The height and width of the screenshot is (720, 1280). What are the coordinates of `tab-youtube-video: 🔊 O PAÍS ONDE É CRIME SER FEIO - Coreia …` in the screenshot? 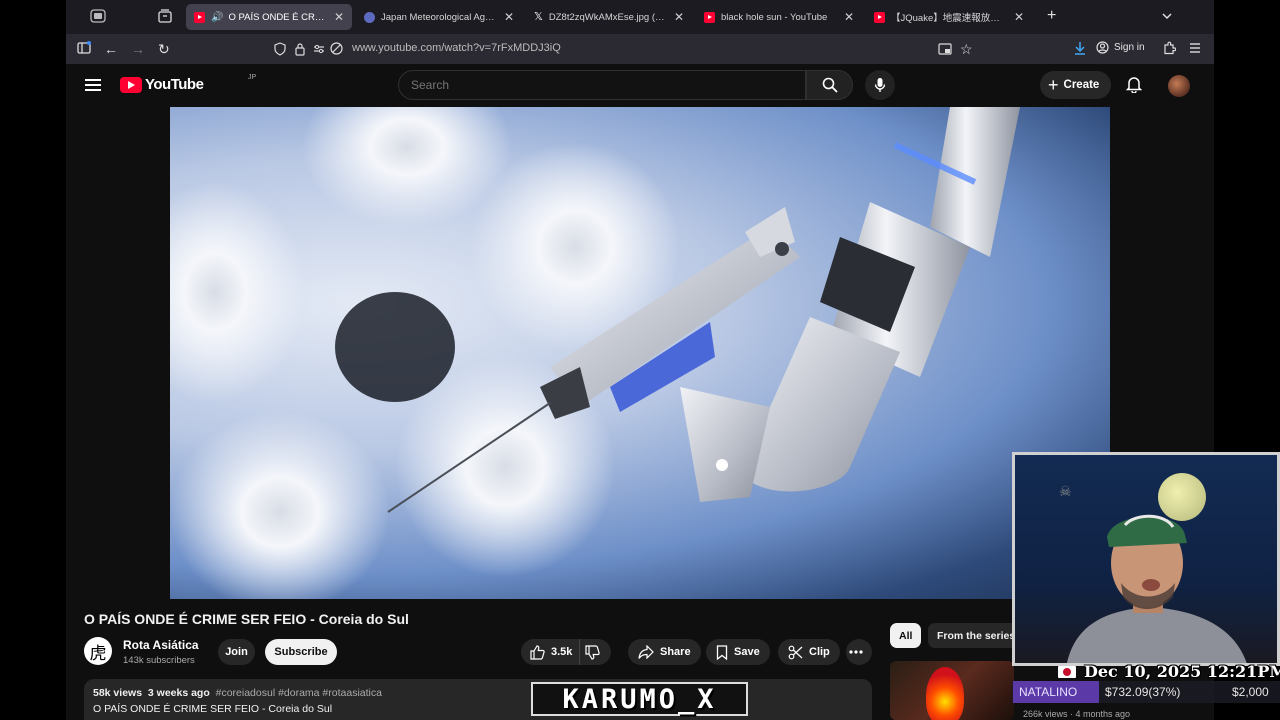 It's located at (269, 17).